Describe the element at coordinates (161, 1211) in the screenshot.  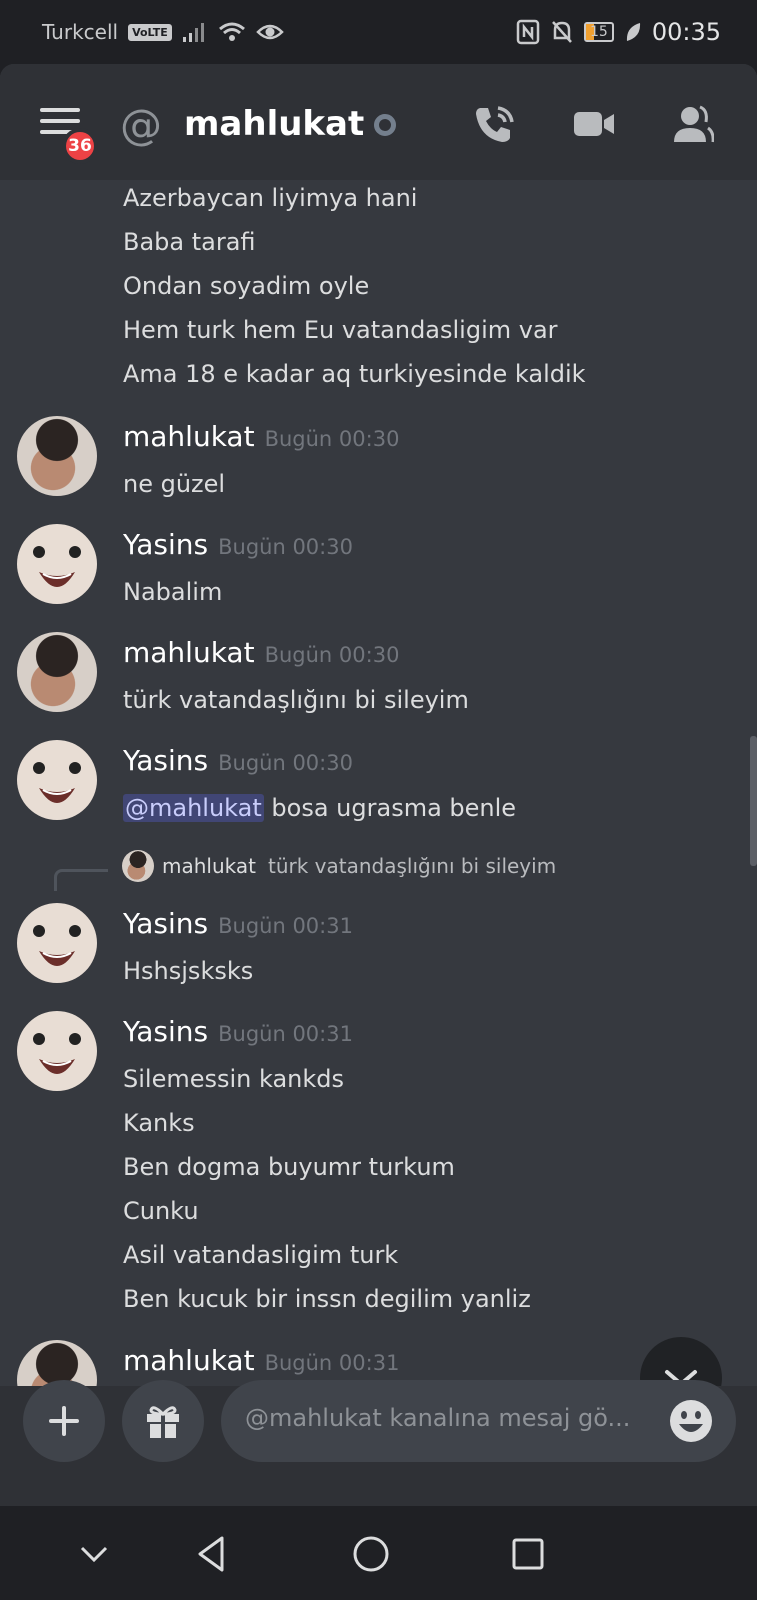
I see `message-line: Cunku` at that location.